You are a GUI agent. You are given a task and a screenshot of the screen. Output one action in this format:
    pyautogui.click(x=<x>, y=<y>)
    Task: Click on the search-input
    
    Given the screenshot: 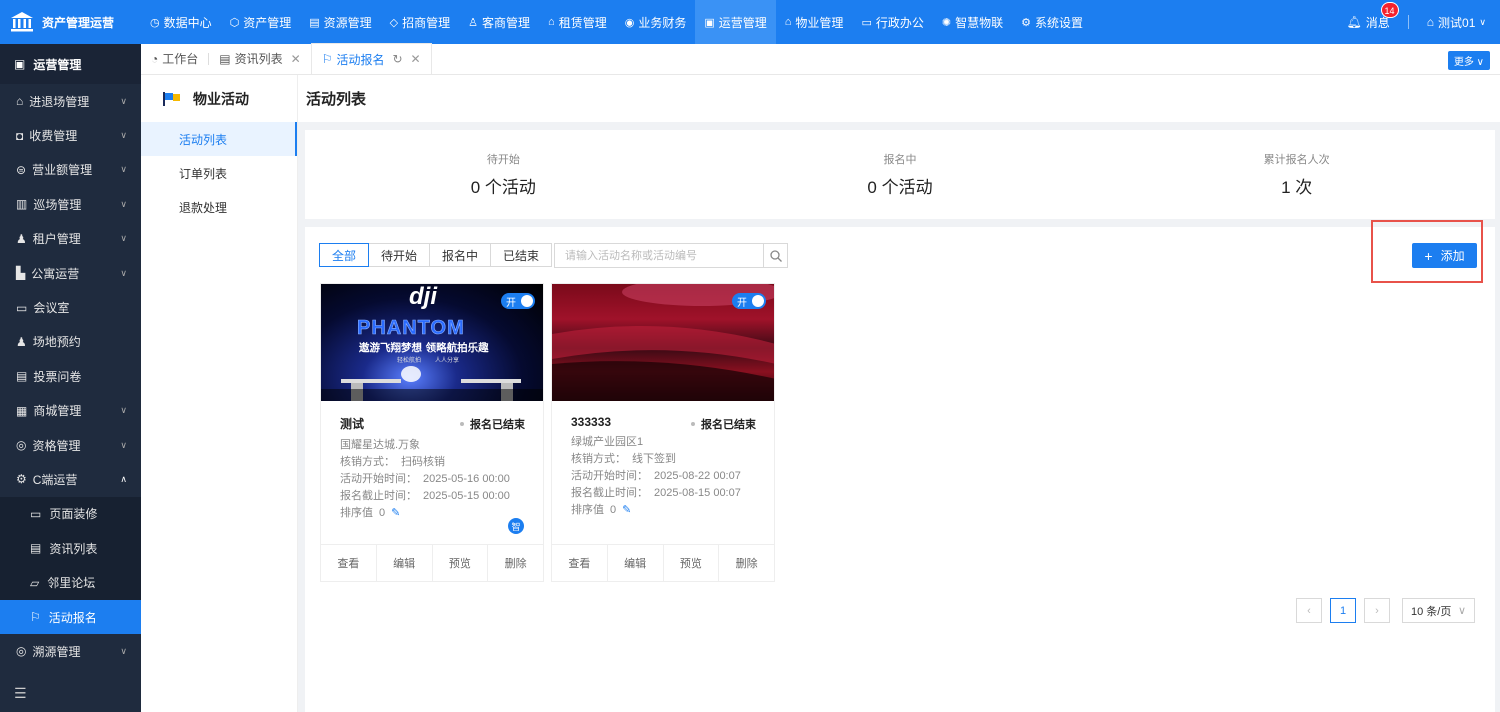 What is the action you would take?
    pyautogui.click(x=659, y=255)
    